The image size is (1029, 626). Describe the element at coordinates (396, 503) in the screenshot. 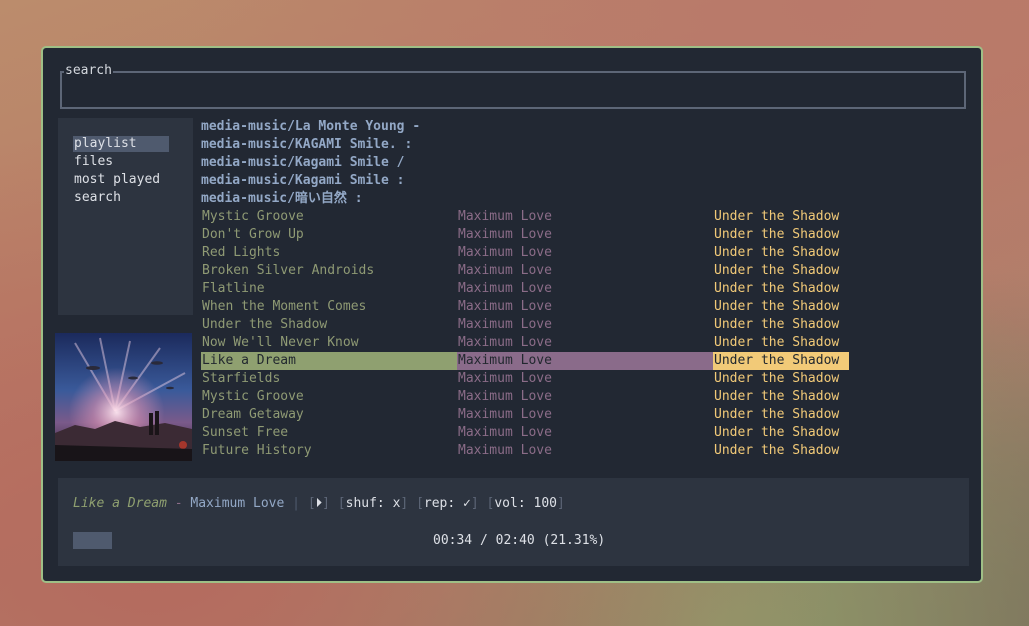

I see `shuffle-value: x` at that location.